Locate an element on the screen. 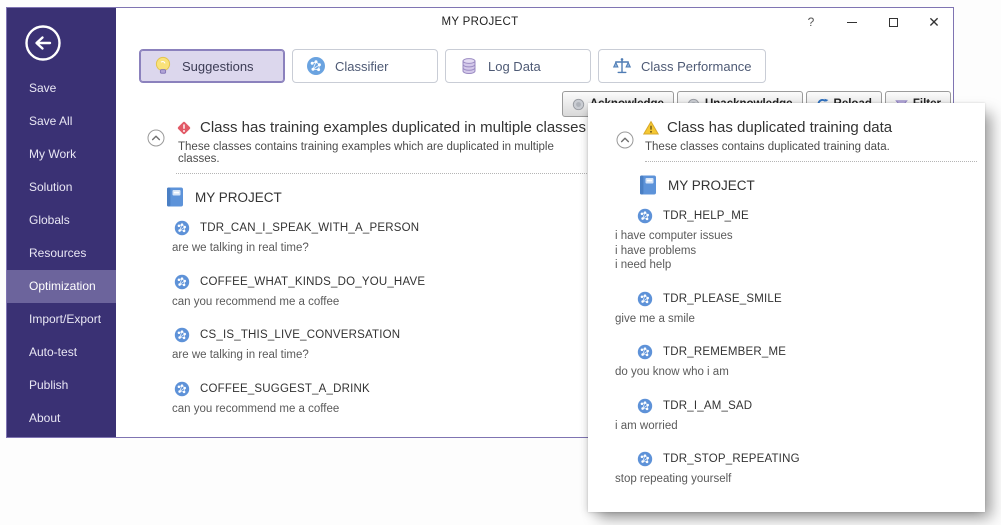 This screenshot has width=1001, height=525. sidebar-item-resources: Resources is located at coordinates (61, 253).